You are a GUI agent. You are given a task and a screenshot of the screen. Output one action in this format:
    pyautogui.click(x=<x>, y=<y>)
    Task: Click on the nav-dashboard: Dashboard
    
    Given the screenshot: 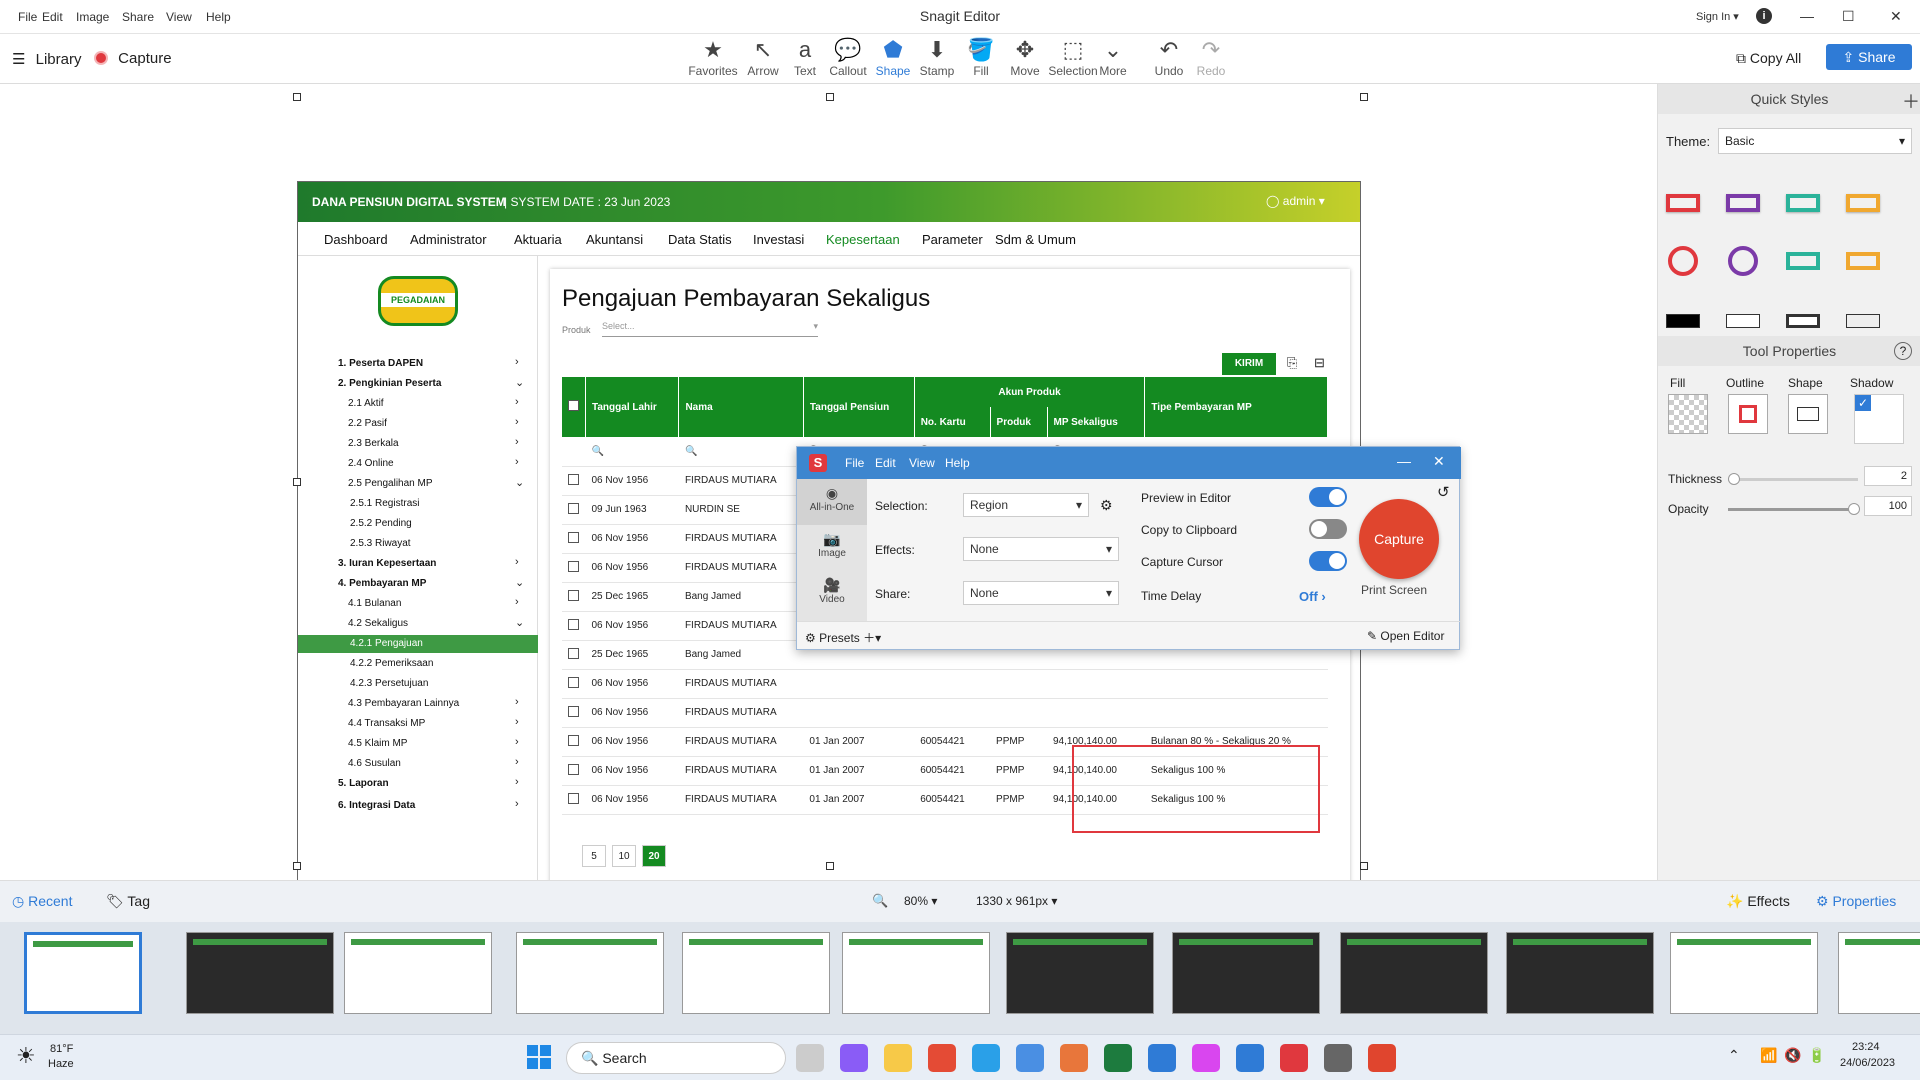 What is the action you would take?
    pyautogui.click(x=356, y=239)
    